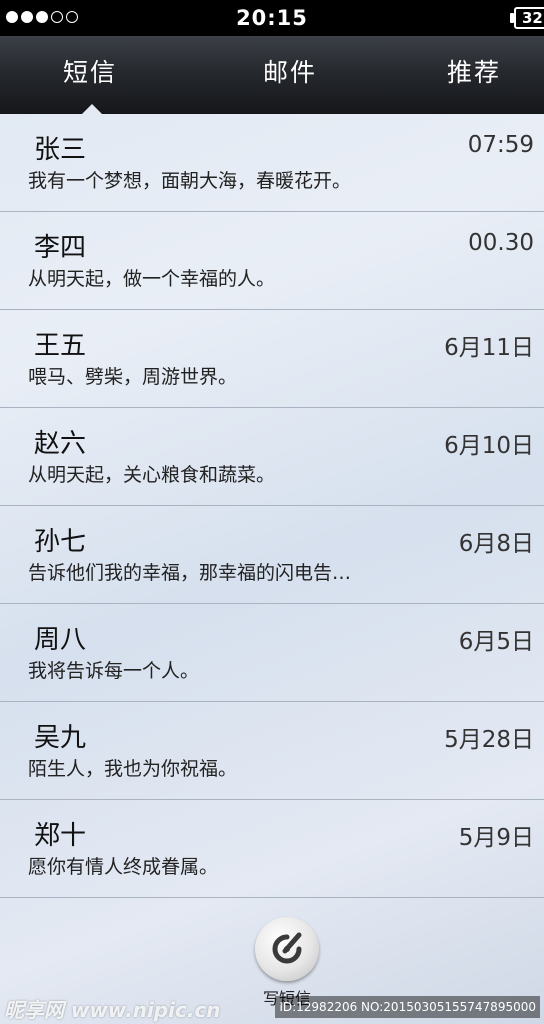  What do you see at coordinates (90, 75) in the screenshot?
I see `tab-sms: 短信` at bounding box center [90, 75].